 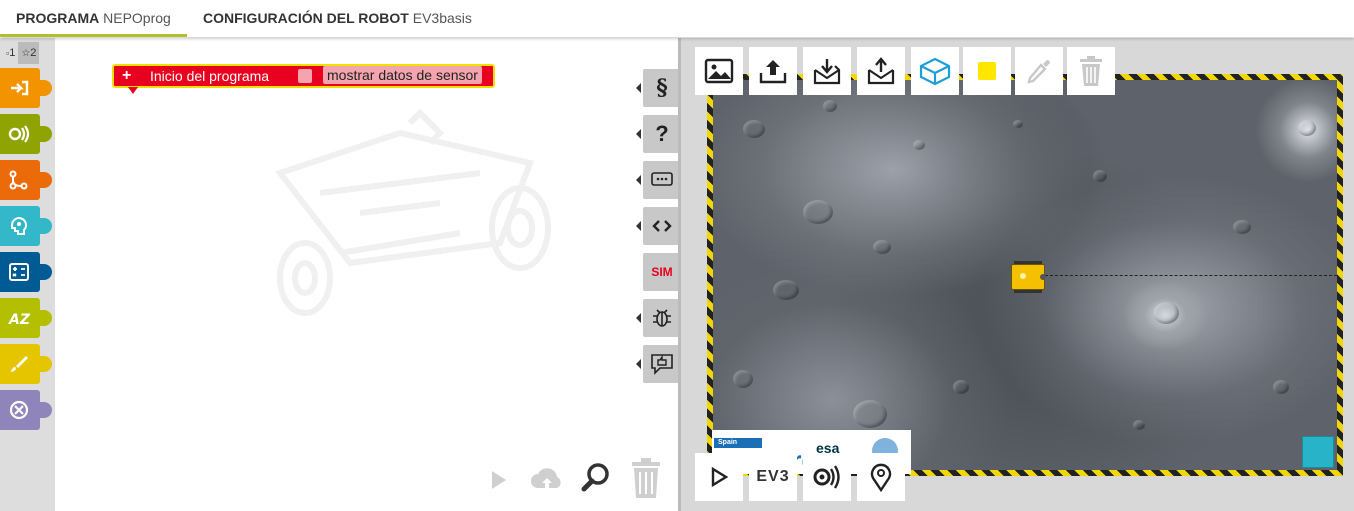 I want to click on download-icon, so click(x=827, y=72).